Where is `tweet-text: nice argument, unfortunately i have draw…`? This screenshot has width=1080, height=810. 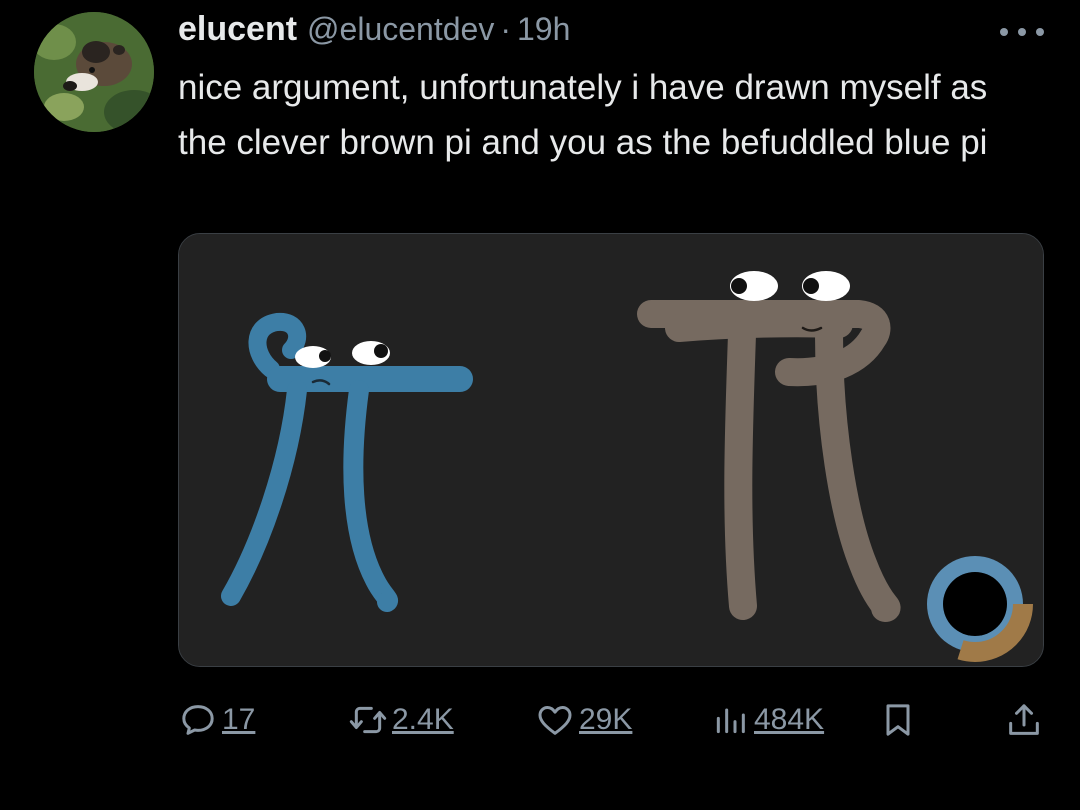
tweet-text: nice argument, unfortunately i have draw… is located at coordinates (583, 115).